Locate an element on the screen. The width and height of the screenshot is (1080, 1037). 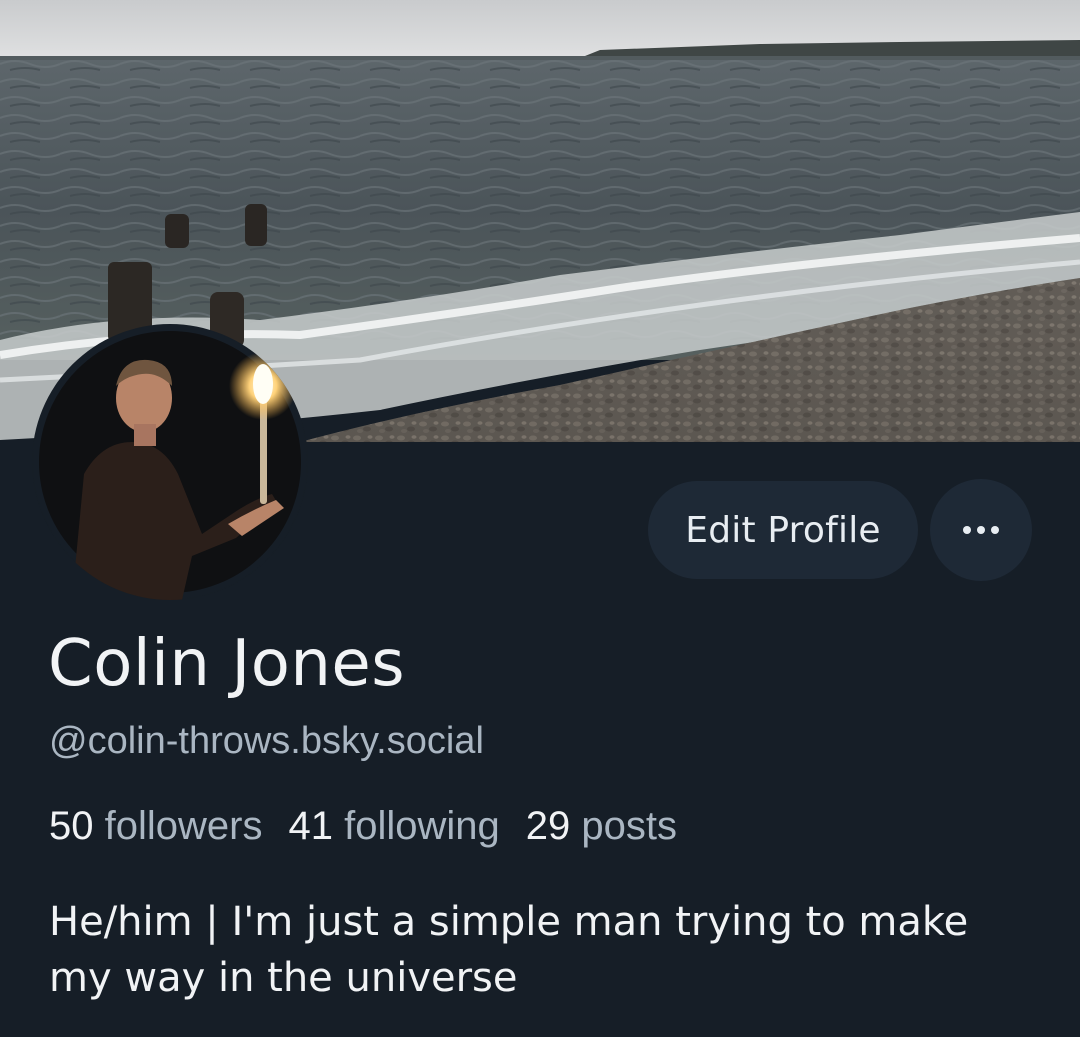
ellipsis-icon is located at coordinates (981, 530).